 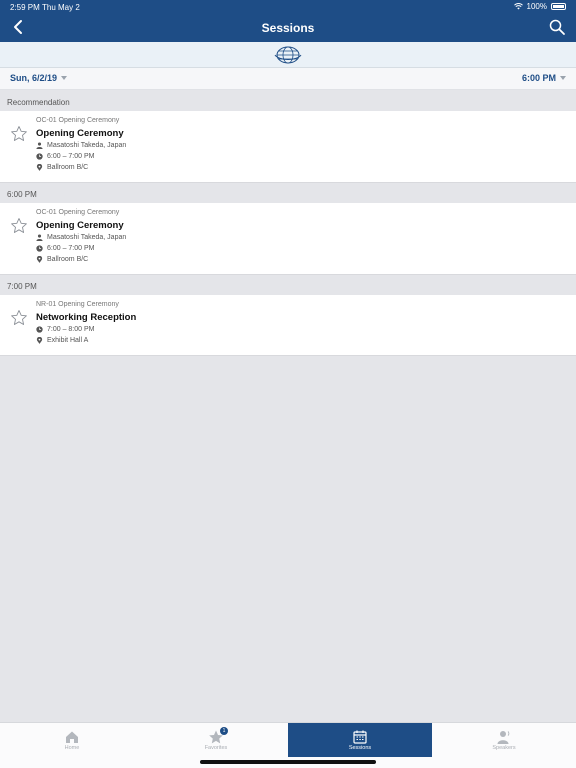 I want to click on session-title: Networking Reception, so click(x=86, y=317).